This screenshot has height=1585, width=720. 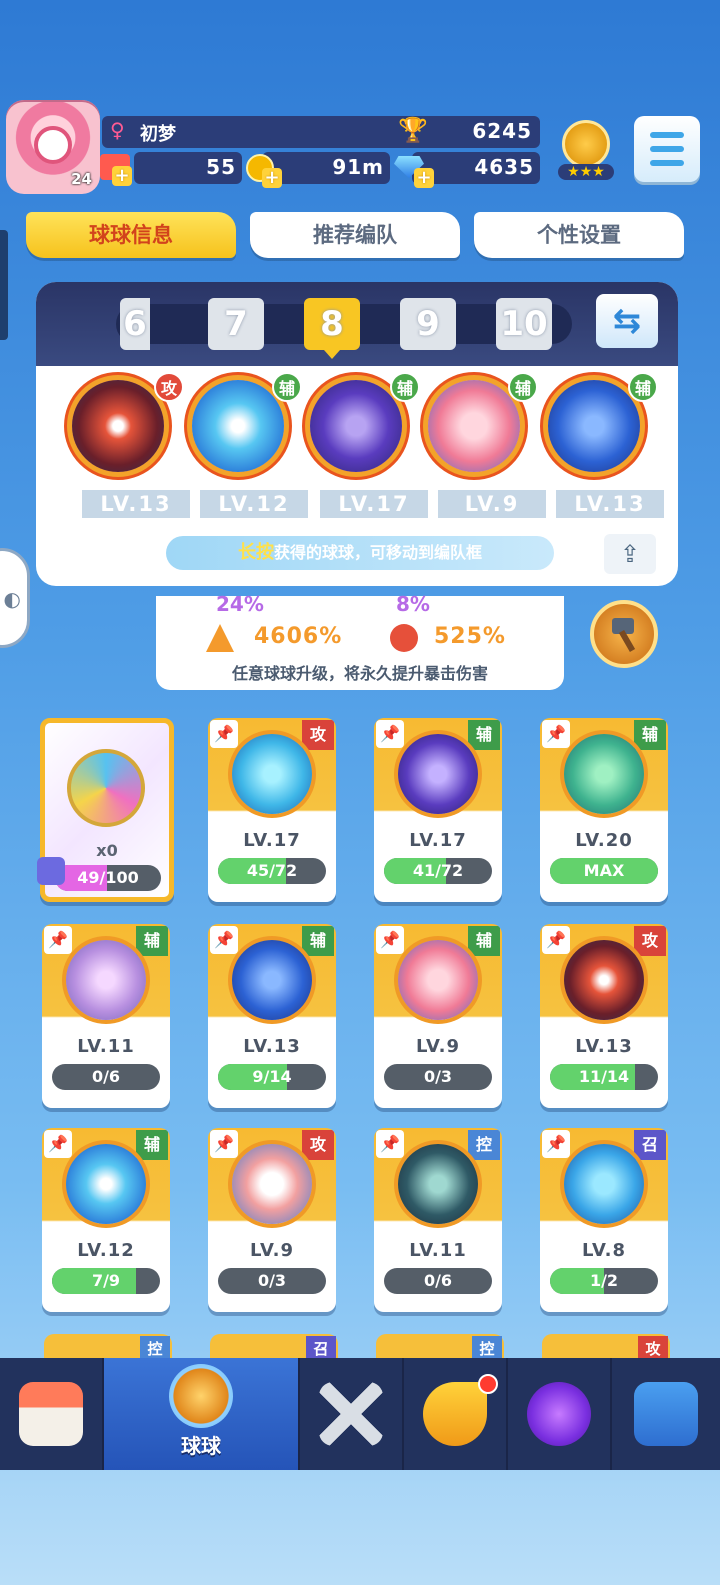 I want to click on ball-progress-text: 9/14, so click(x=272, y=1076).